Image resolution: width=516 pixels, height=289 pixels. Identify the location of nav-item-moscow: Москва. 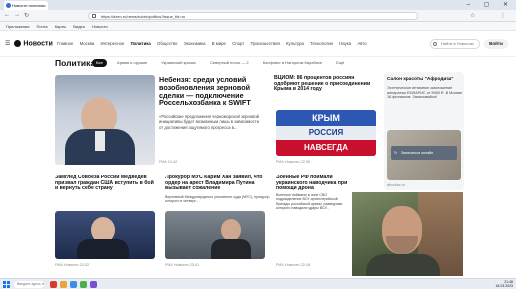
(87, 43).